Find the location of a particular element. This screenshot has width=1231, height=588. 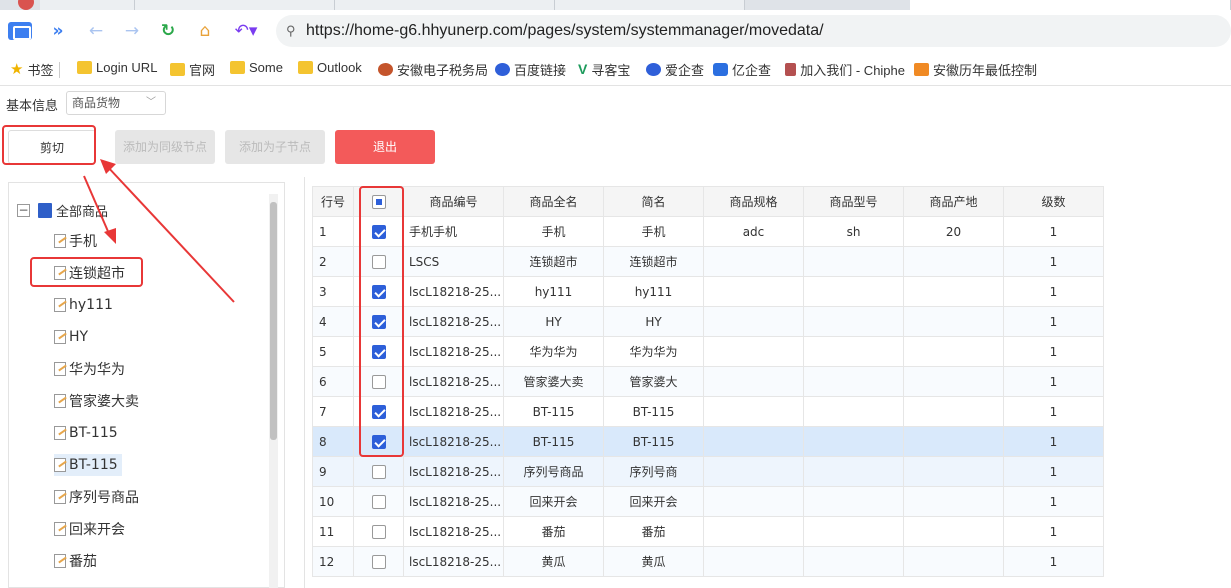

arrow-head is located at coordinates (108, 166).